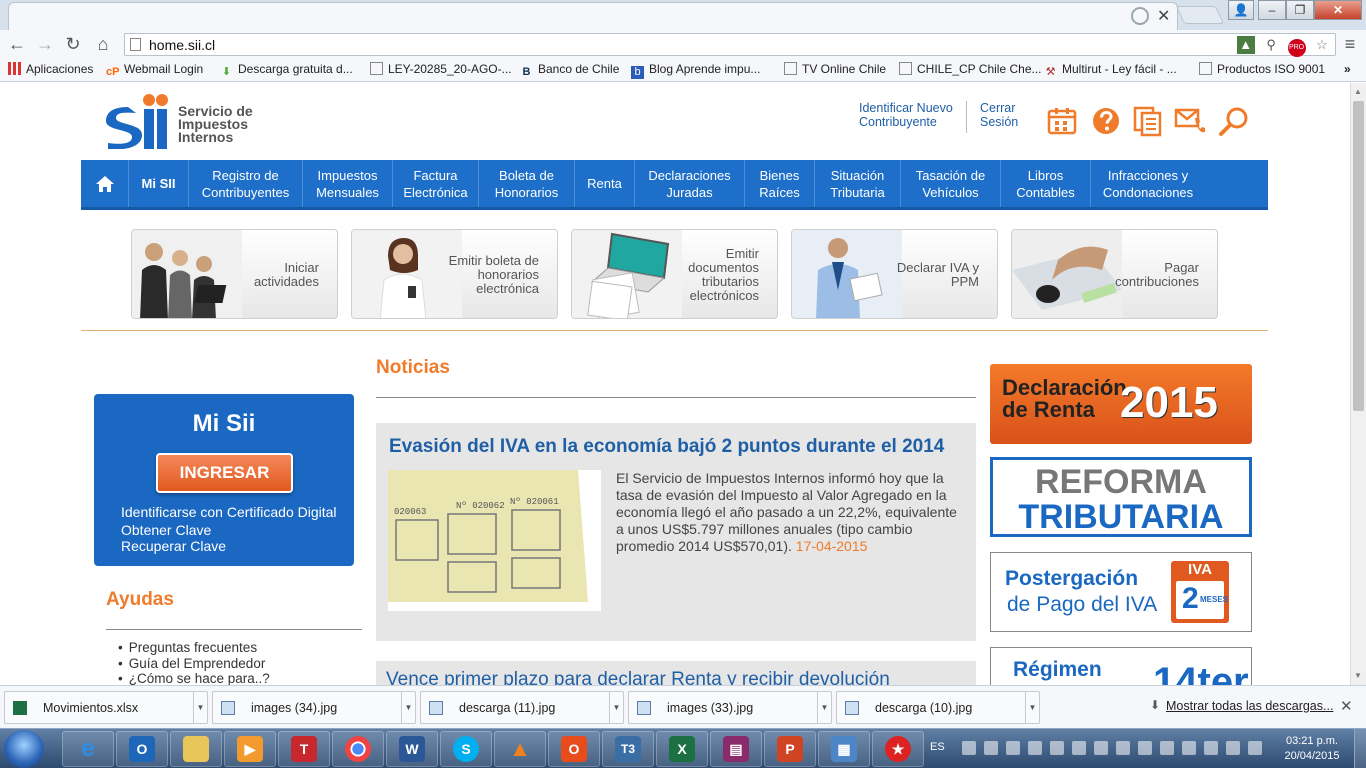 This screenshot has height=768, width=1366. What do you see at coordinates (1200, 15) in the screenshot?
I see `new-tab-button` at bounding box center [1200, 15].